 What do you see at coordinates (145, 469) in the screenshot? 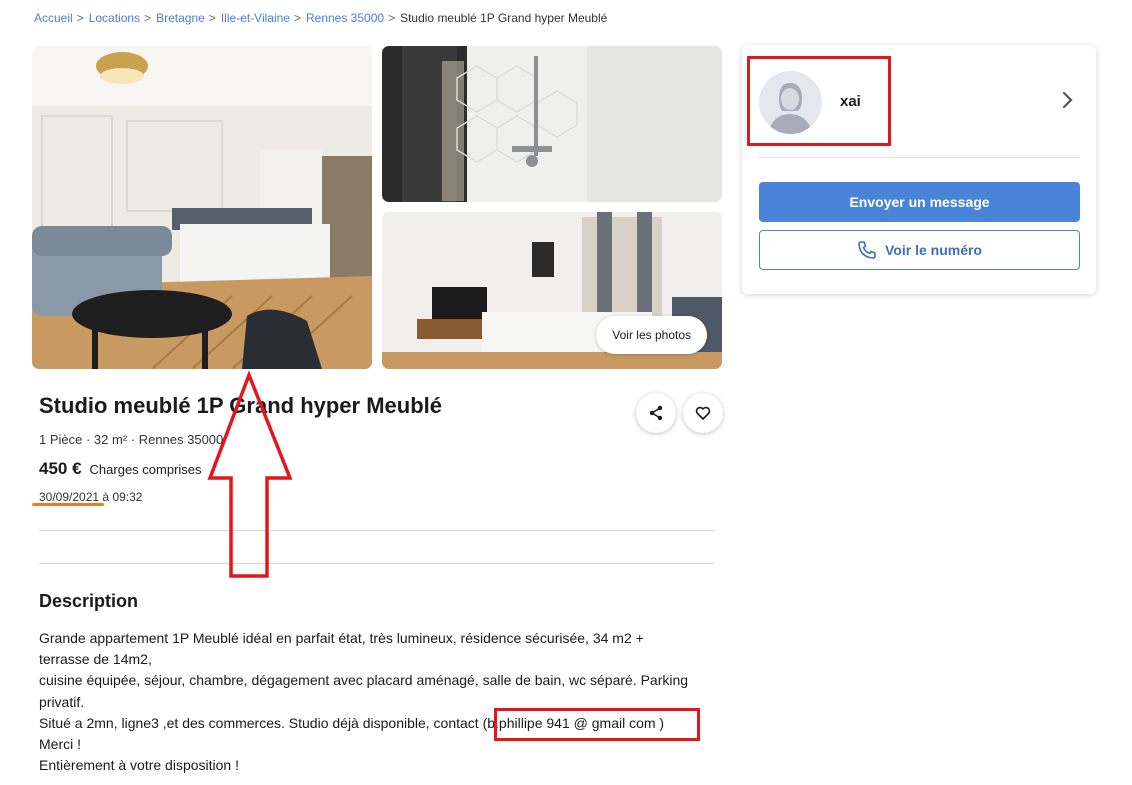
I see `charges-label: Charges comprises` at bounding box center [145, 469].